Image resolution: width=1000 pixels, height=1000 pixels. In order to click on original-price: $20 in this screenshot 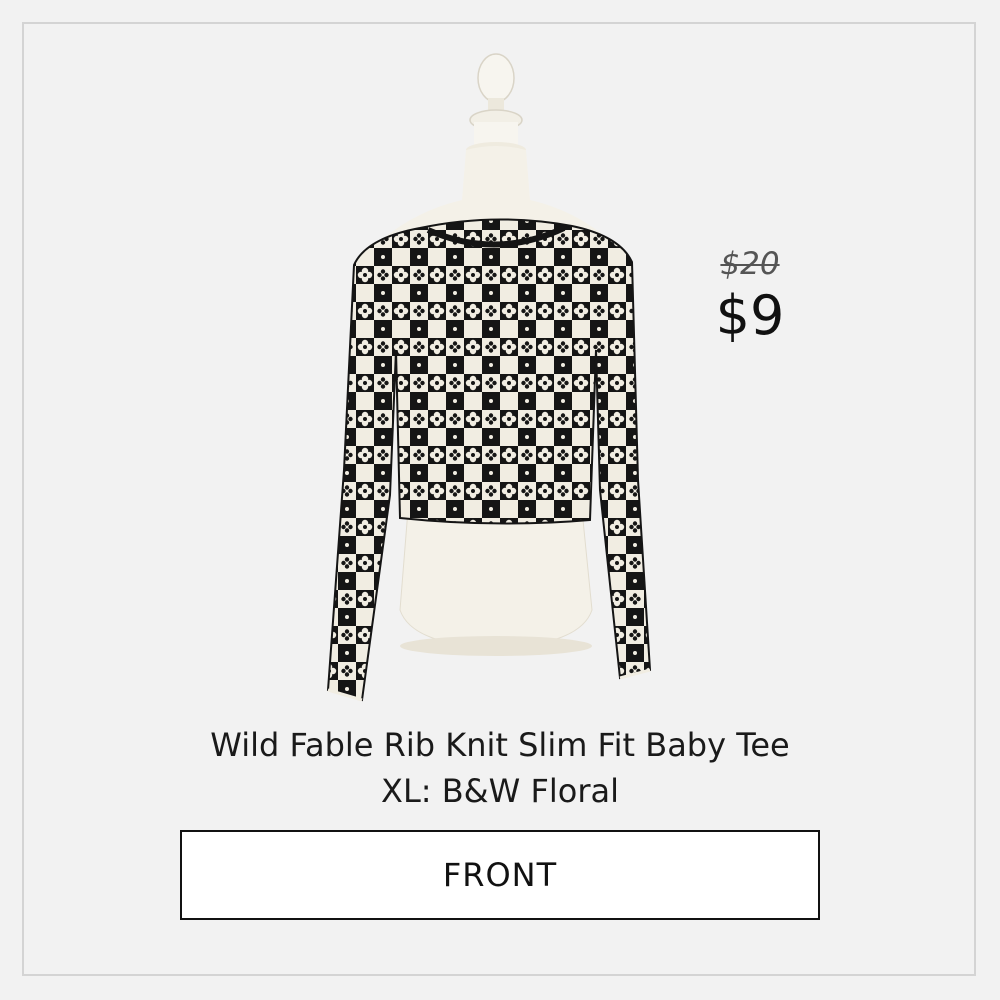, I will do `click(750, 264)`.